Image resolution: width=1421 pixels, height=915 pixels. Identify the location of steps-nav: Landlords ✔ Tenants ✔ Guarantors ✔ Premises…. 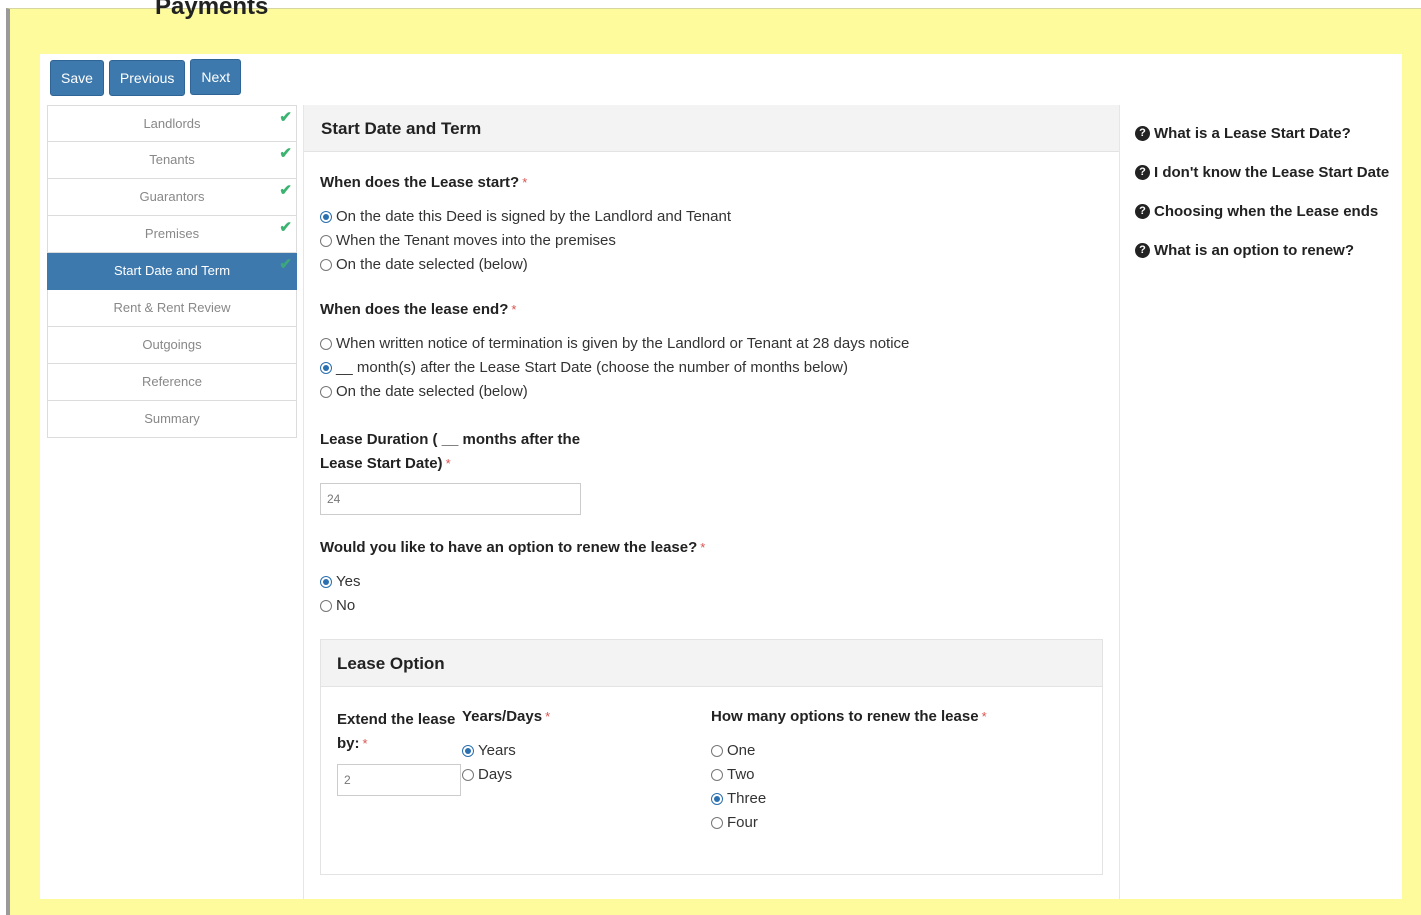
(172, 271).